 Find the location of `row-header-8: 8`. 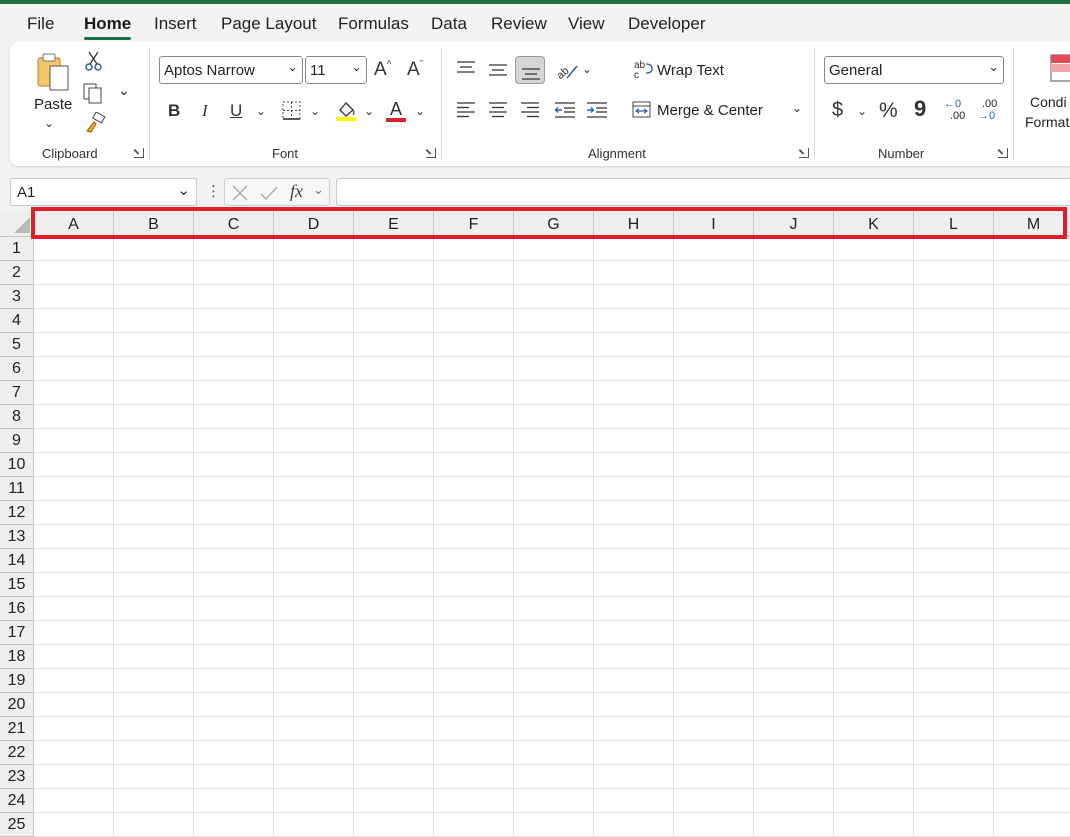

row-header-8: 8 is located at coordinates (17, 417).